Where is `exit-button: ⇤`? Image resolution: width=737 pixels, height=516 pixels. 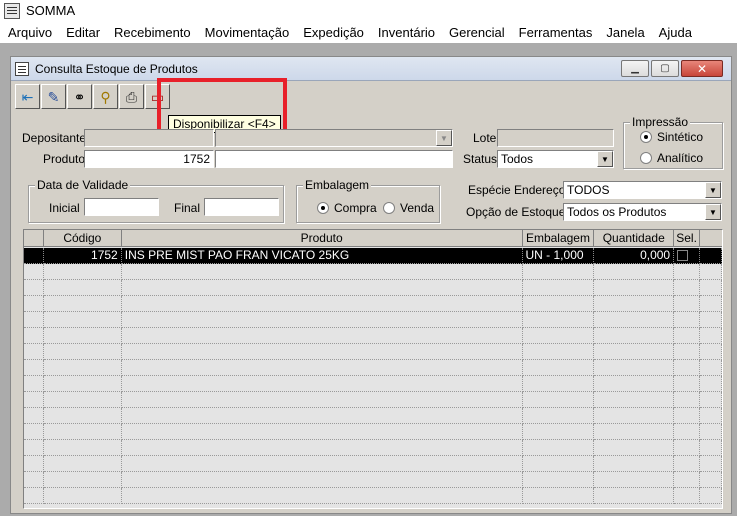
exit-button: ⇤ is located at coordinates (27, 96).